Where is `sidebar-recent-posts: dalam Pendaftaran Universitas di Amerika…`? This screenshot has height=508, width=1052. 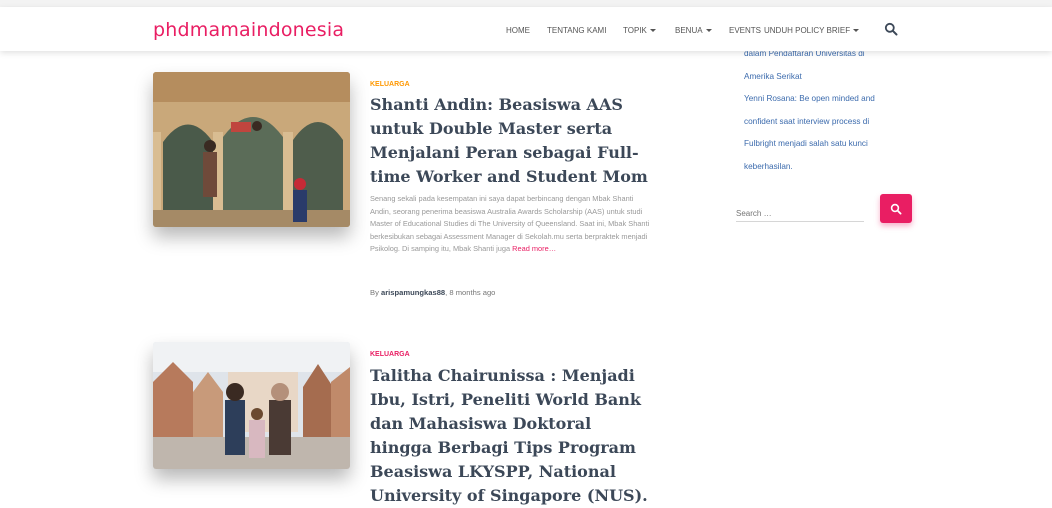 sidebar-recent-posts: dalam Pendaftaran Universitas di Amerika… is located at coordinates (829, 110).